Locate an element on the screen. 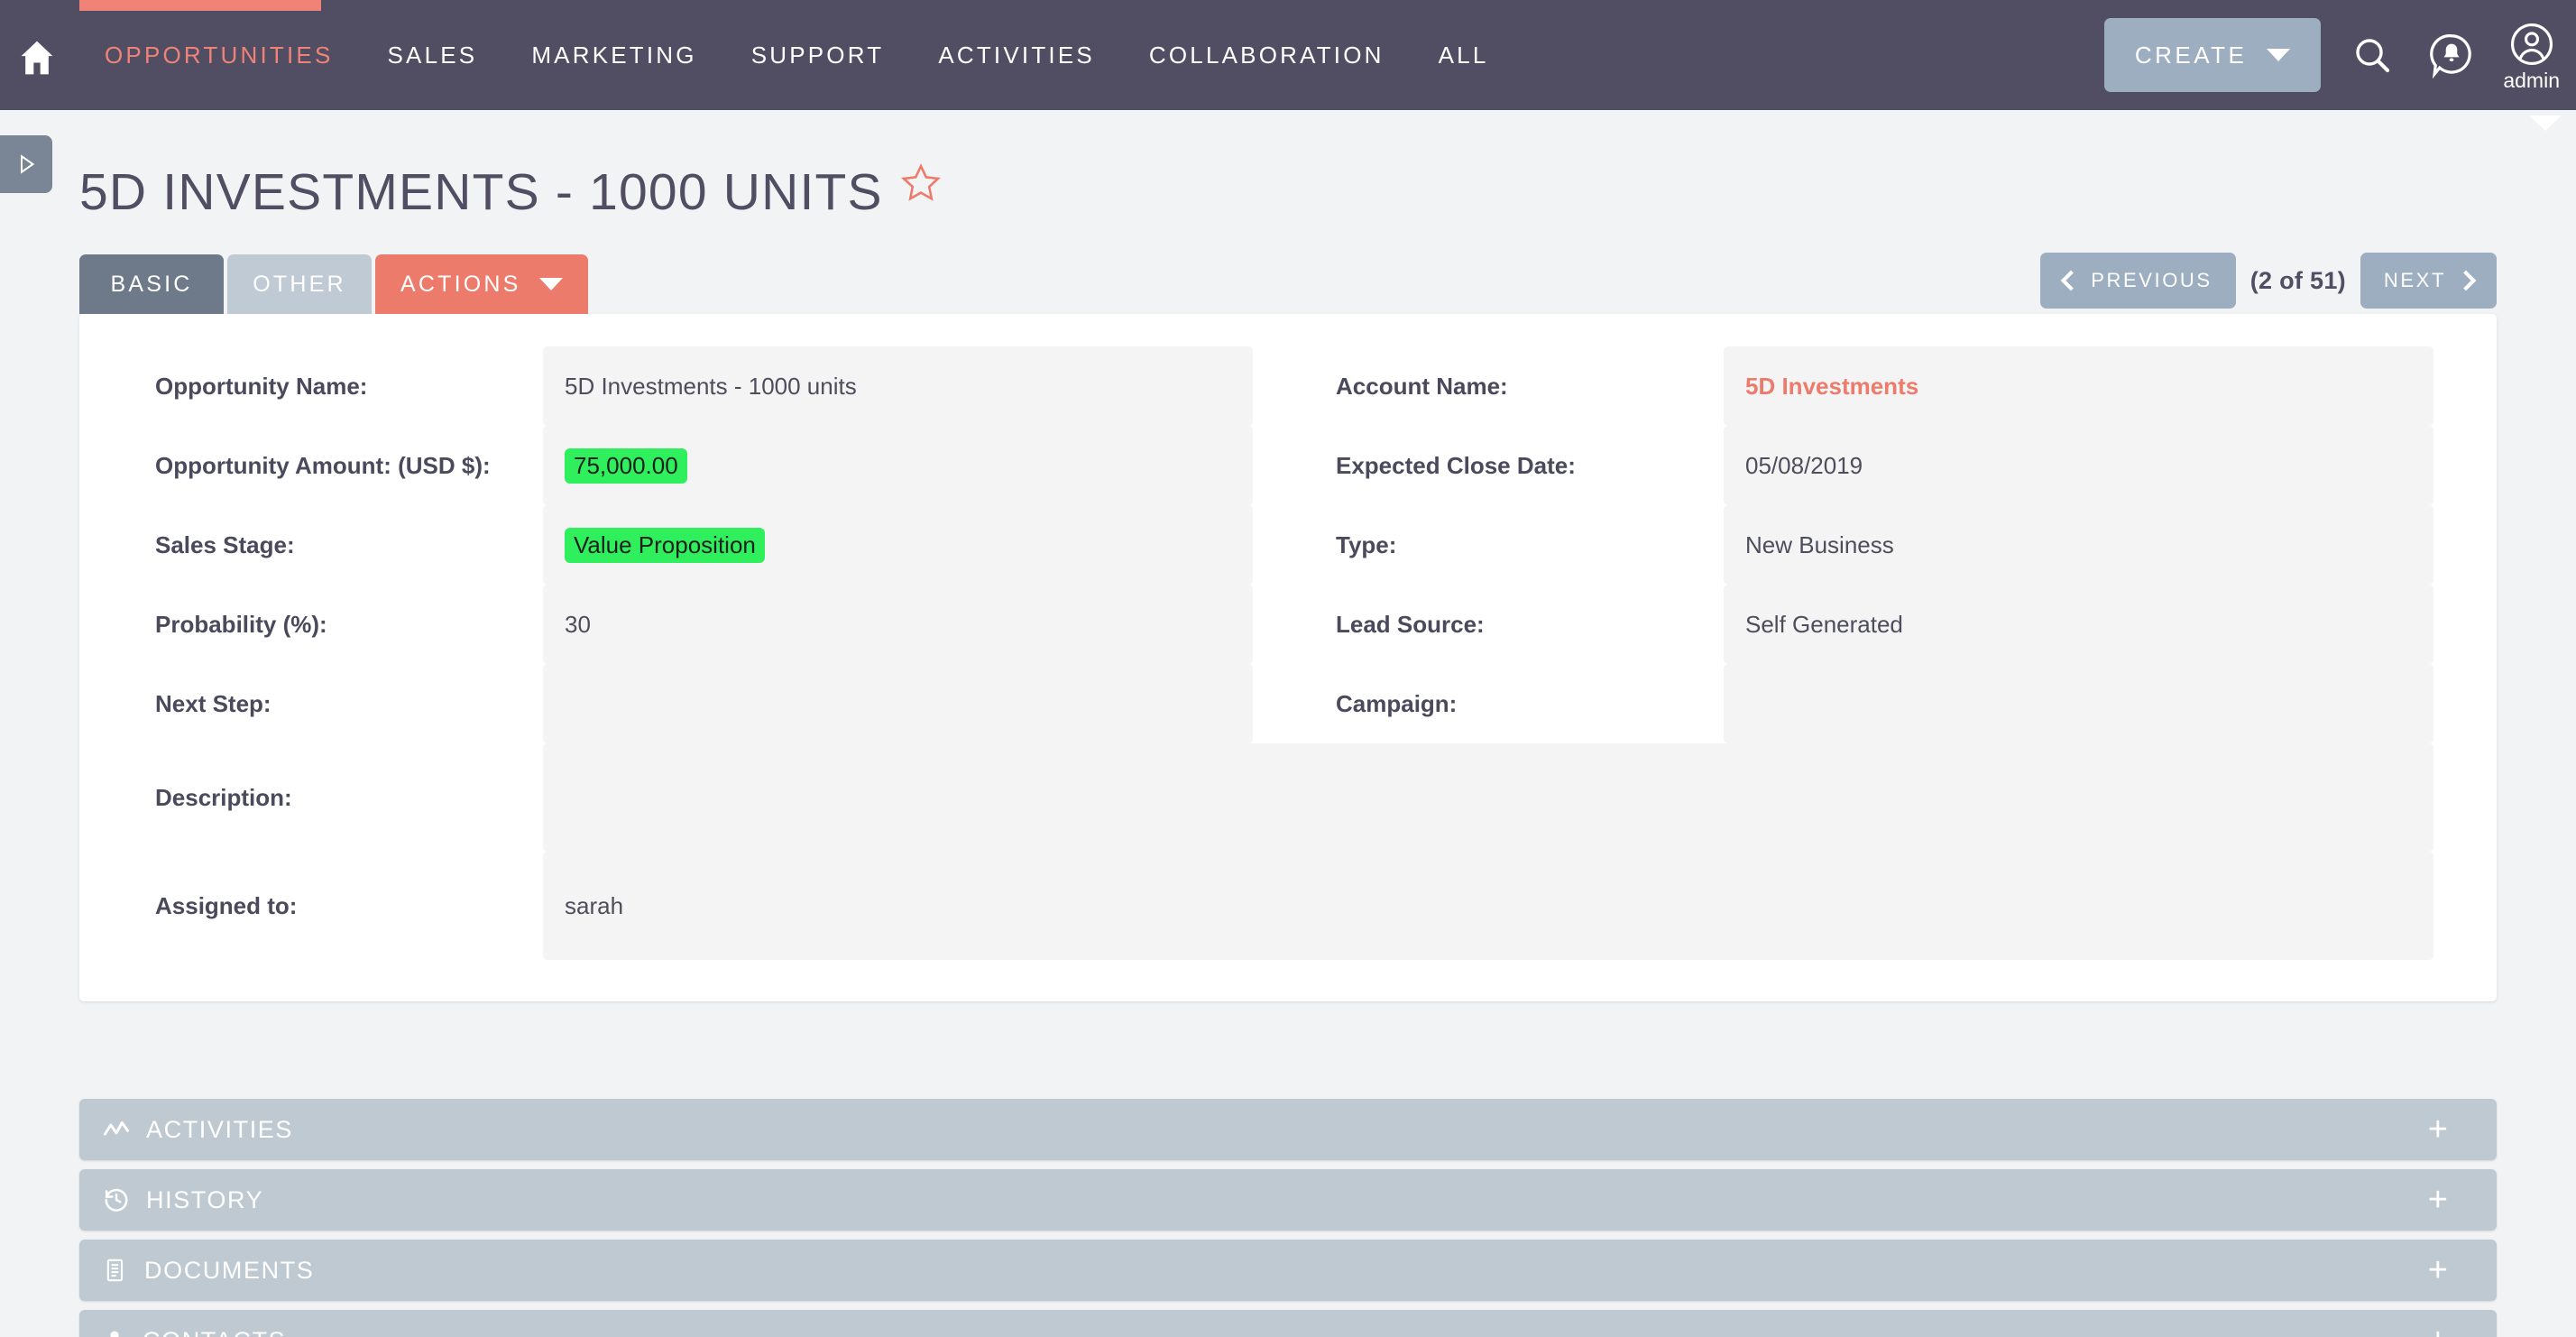  next-record-button: NEXT is located at coordinates (2428, 281).